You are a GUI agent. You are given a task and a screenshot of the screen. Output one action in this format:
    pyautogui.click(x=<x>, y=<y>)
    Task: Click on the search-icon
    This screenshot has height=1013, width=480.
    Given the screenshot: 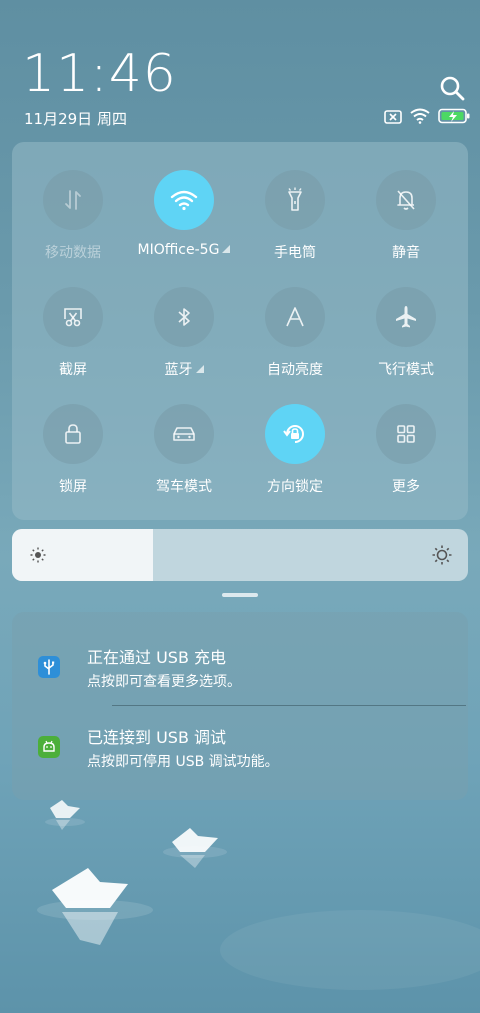 What is the action you would take?
    pyautogui.click(x=452, y=88)
    